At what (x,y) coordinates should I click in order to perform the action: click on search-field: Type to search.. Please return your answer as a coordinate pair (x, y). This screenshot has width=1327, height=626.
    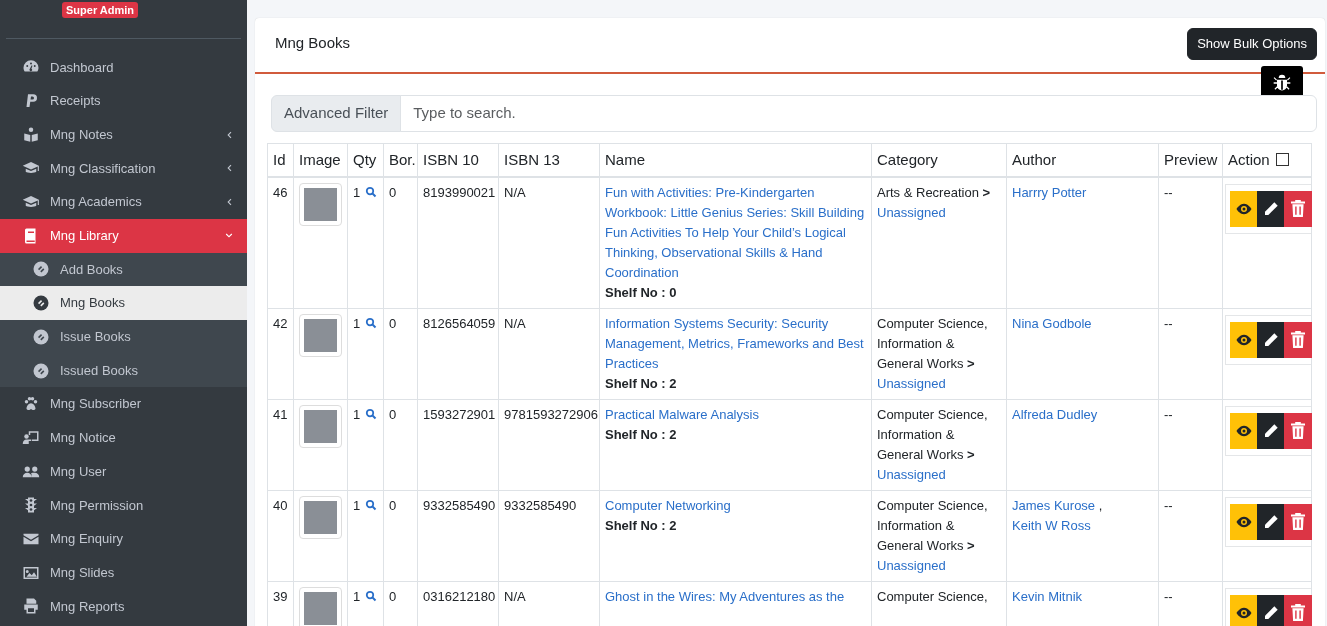
    Looking at the image, I should click on (858, 113).